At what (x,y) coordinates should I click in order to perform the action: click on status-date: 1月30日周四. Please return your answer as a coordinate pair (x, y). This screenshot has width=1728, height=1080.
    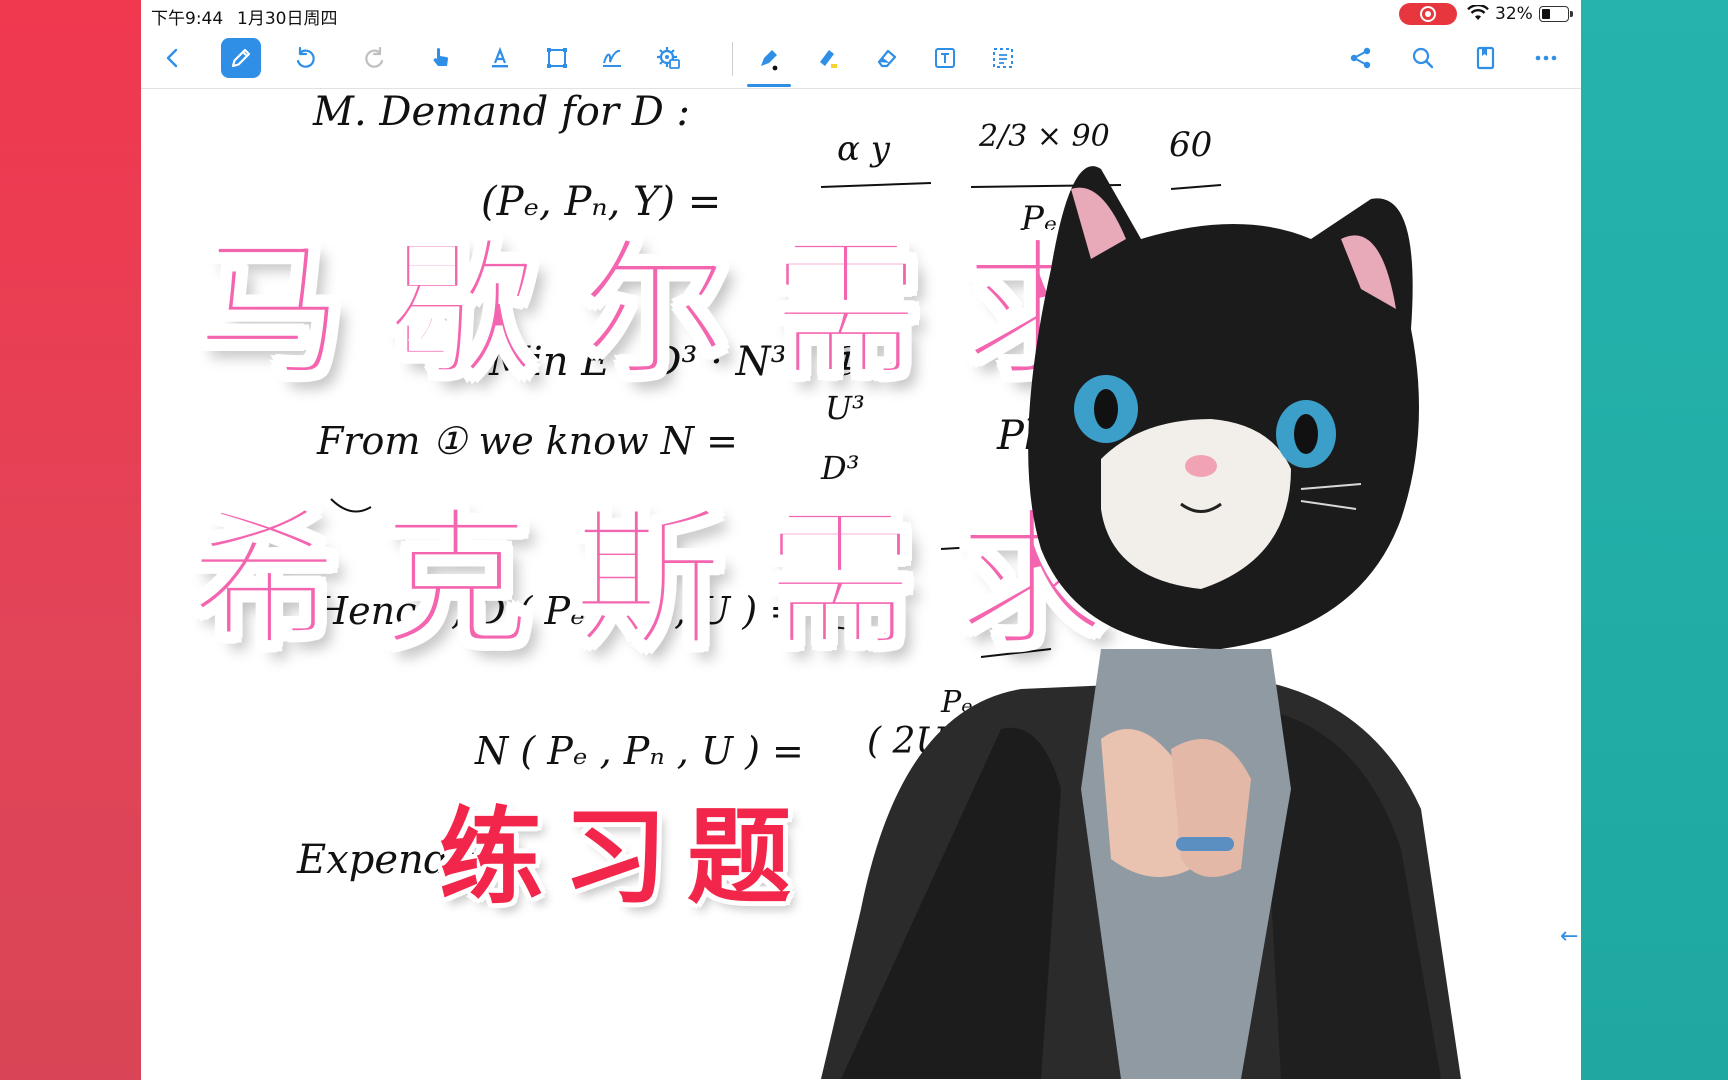
    Looking at the image, I should click on (287, 19).